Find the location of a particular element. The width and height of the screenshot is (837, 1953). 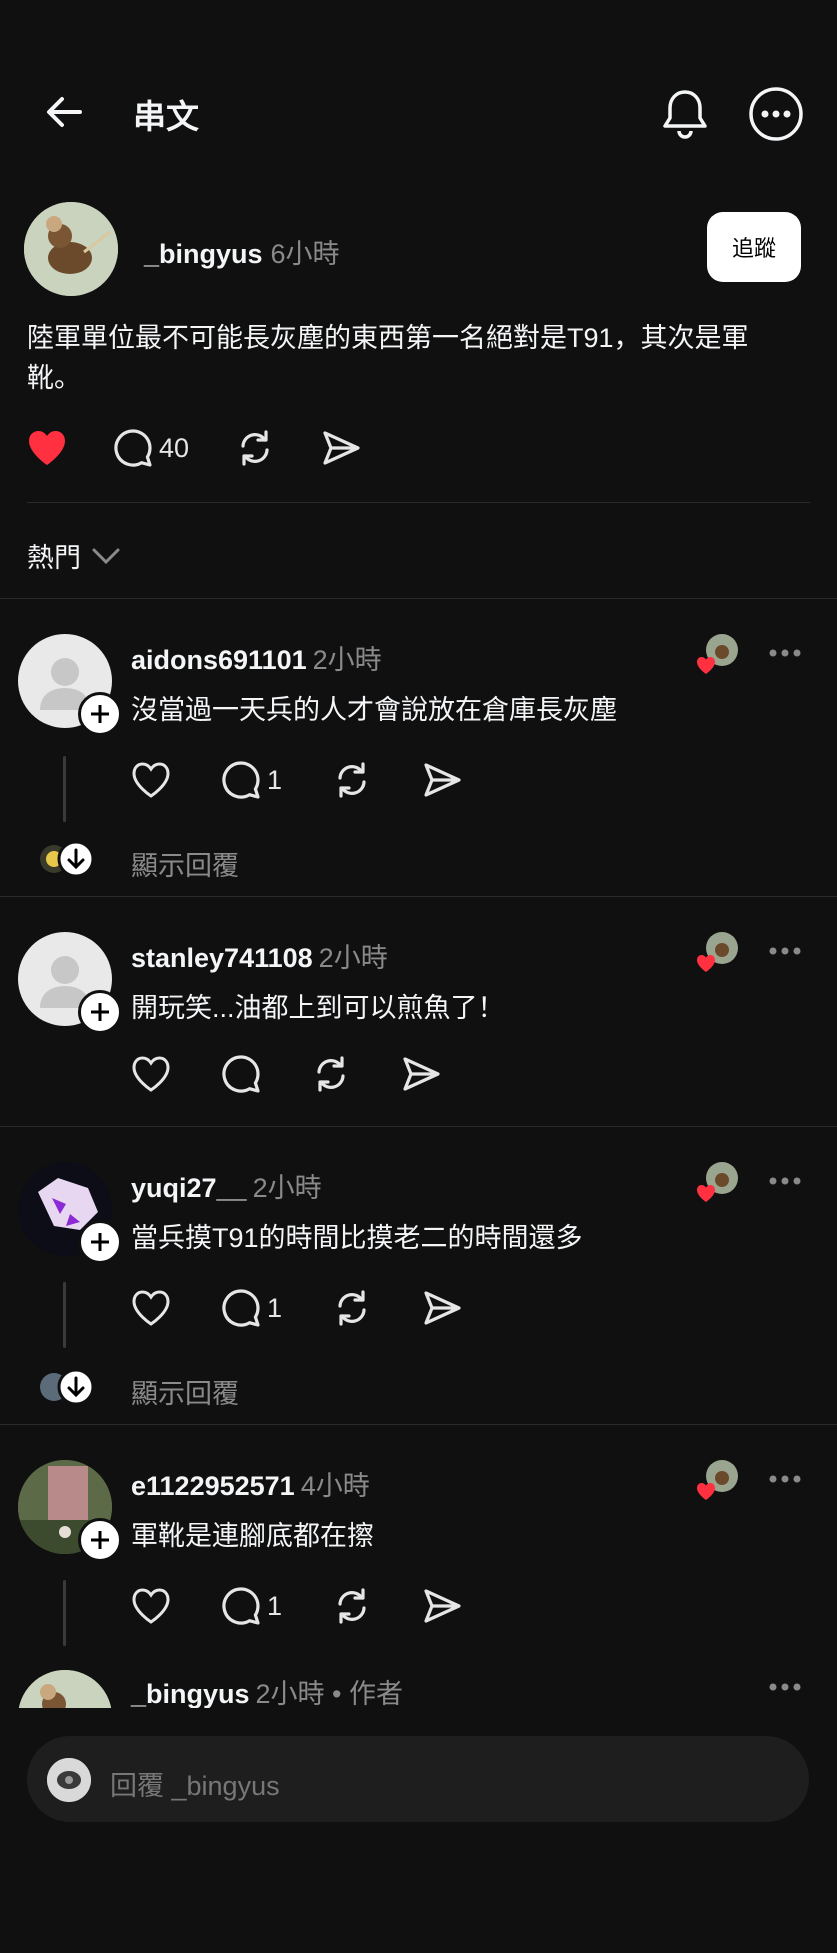

comment-button is located at coordinates (241, 1074).